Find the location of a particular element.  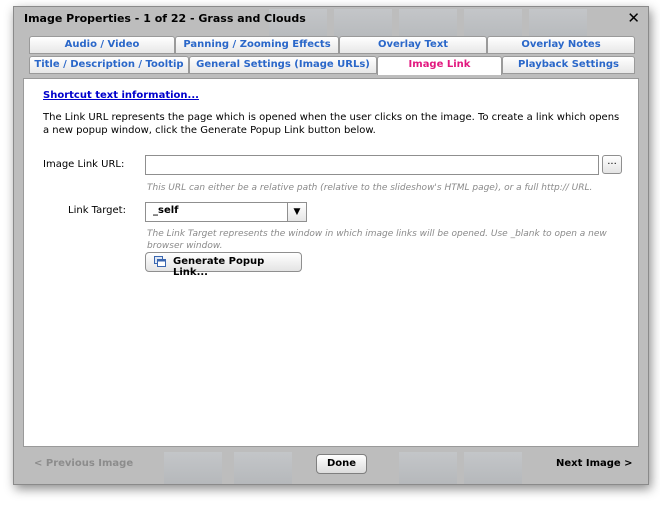

close-icon: ✕ is located at coordinates (633, 18).